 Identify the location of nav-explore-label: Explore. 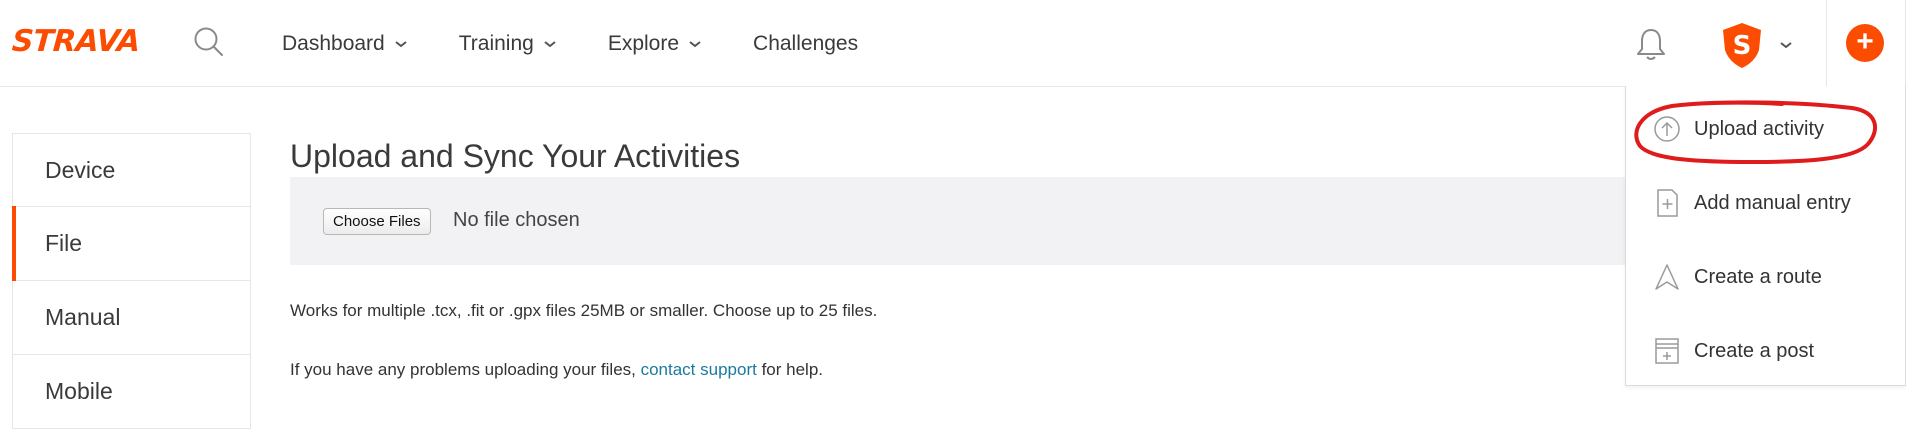
(643, 43).